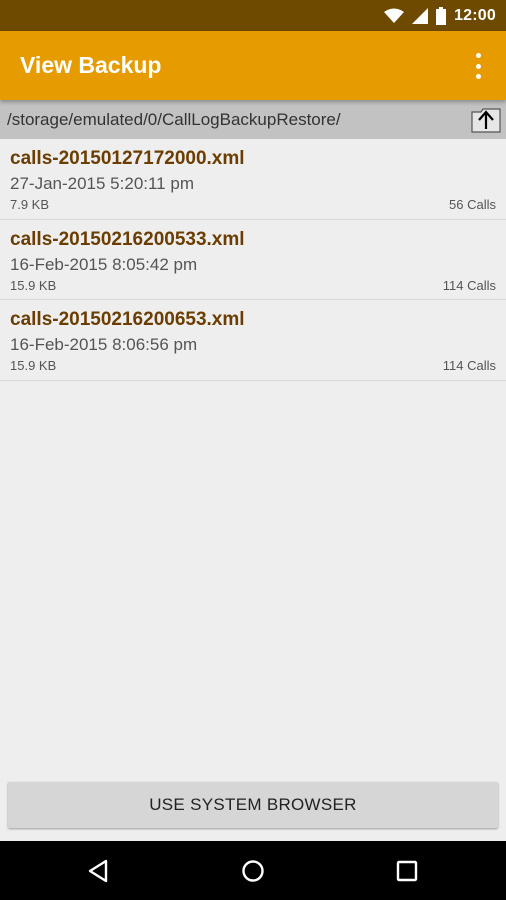  Describe the element at coordinates (127, 239) in the screenshot. I see `file-name: calls-20150216200533.xml` at that location.